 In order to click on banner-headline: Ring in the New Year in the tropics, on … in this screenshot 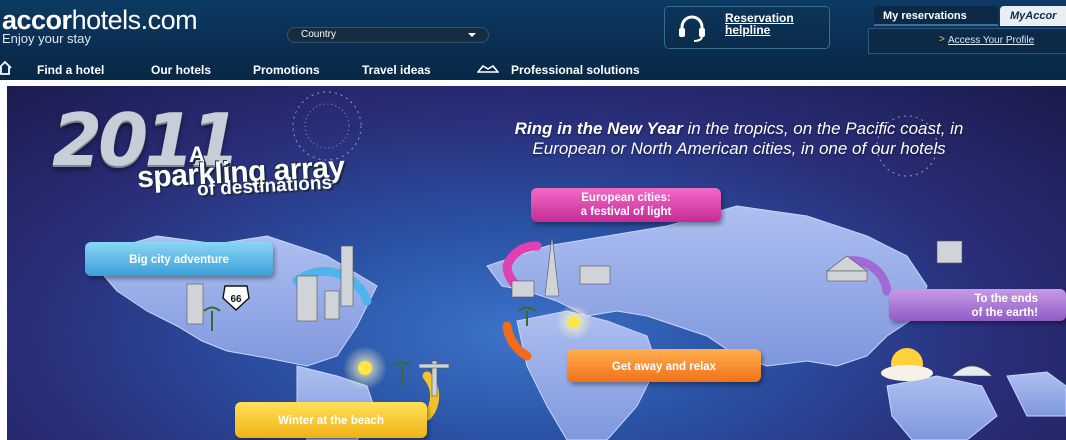, I will do `click(739, 139)`.